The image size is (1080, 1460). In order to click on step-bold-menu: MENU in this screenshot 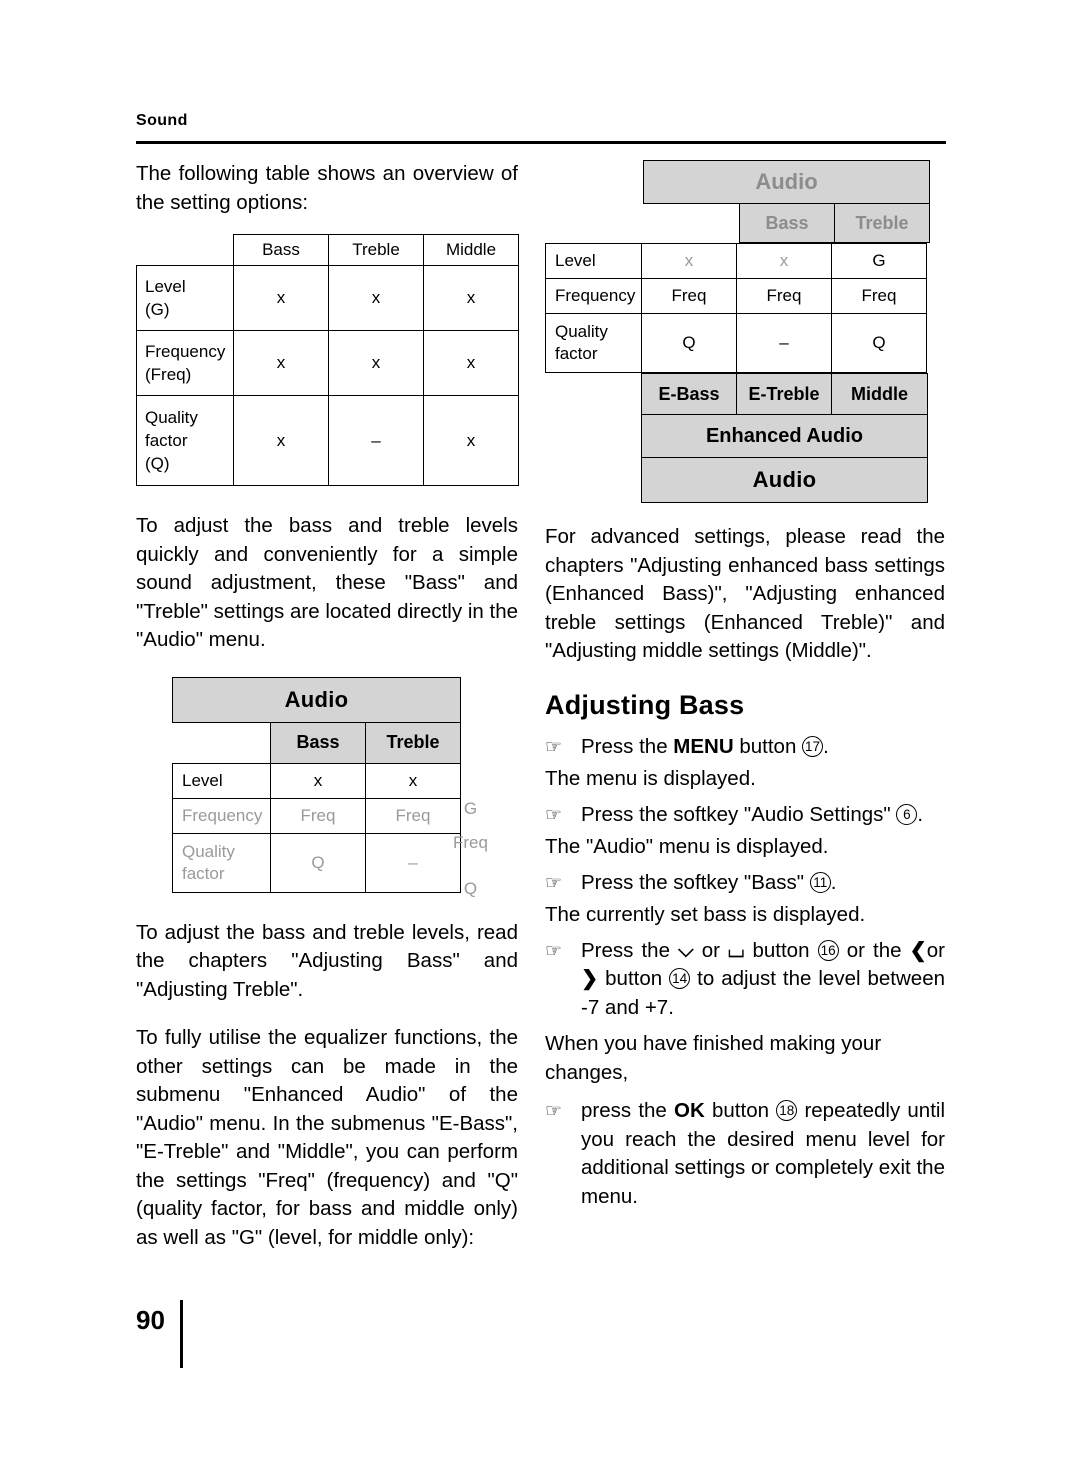, I will do `click(703, 746)`.